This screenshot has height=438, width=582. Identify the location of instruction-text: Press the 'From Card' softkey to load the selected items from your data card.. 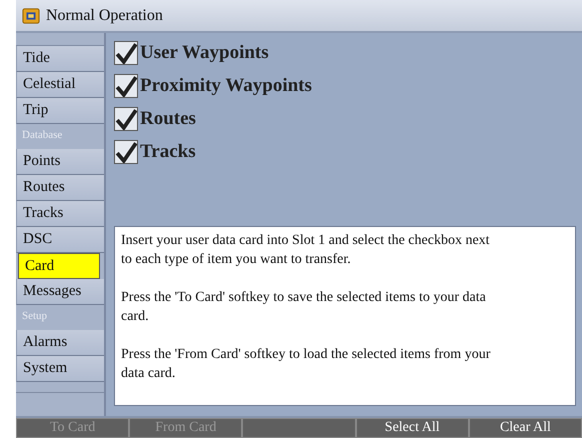
(306, 364).